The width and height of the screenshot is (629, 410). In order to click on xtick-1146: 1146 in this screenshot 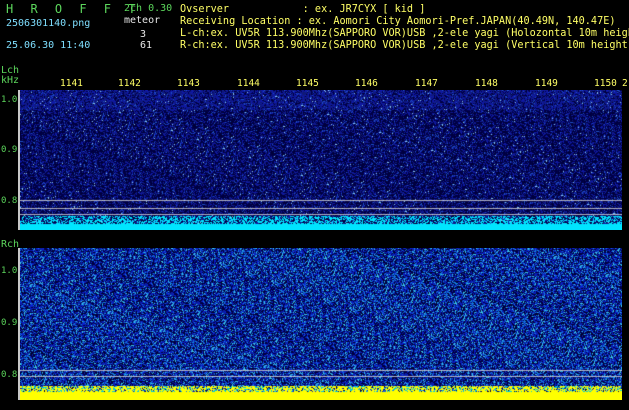, I will do `click(366, 83)`.